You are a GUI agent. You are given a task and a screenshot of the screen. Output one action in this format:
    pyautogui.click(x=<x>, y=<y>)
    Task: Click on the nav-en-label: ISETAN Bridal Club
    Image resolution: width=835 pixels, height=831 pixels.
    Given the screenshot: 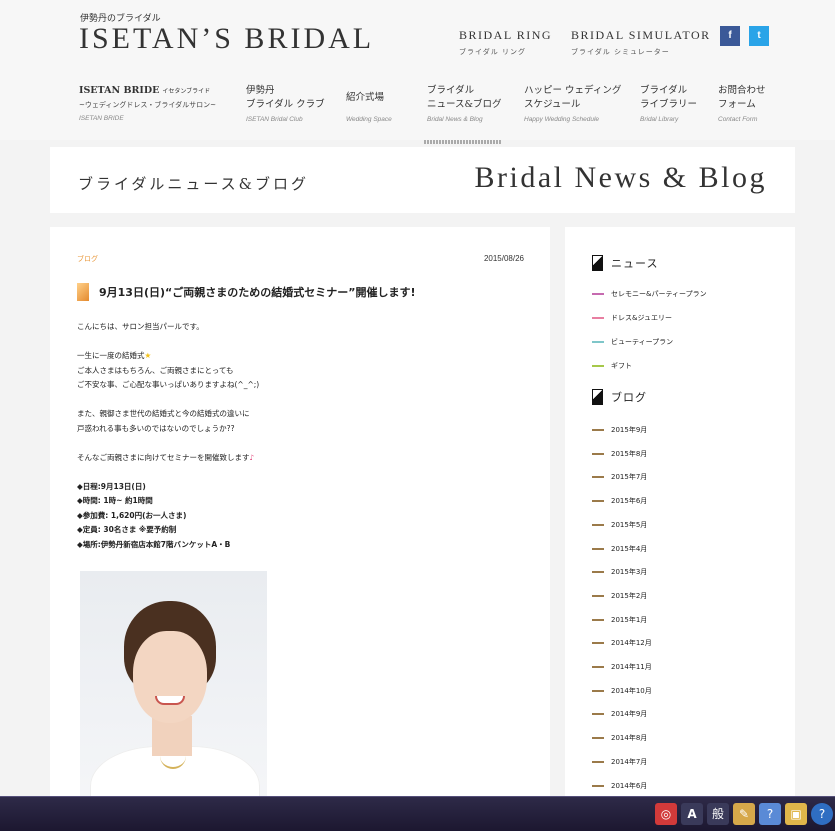 What is the action you would take?
    pyautogui.click(x=274, y=119)
    